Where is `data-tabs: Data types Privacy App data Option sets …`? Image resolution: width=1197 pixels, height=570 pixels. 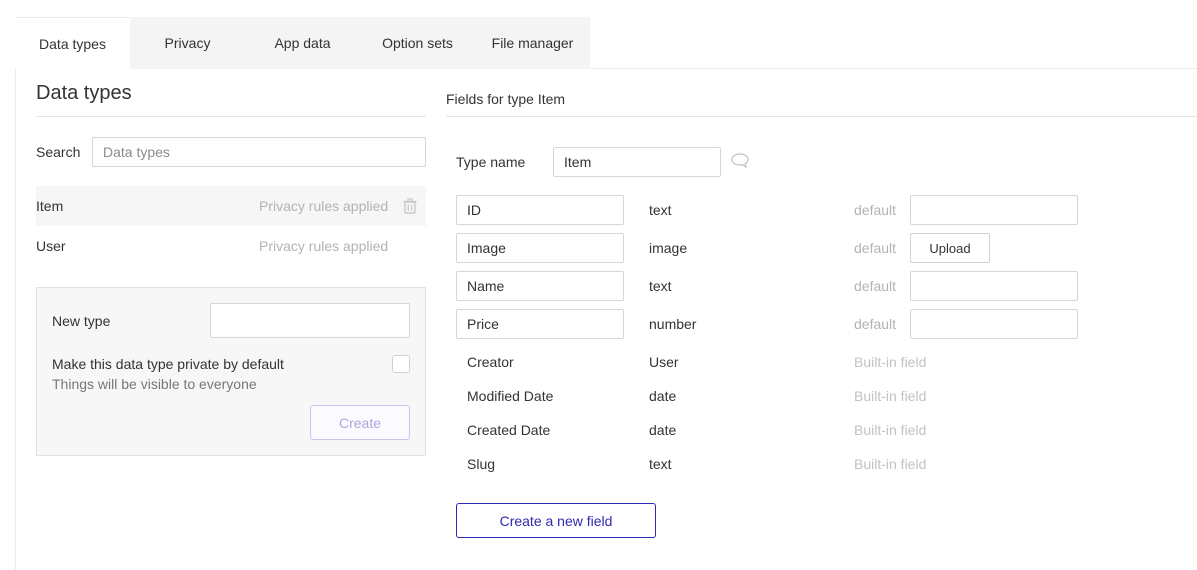 data-tabs: Data types Privacy App data Option sets … is located at coordinates (302, 43).